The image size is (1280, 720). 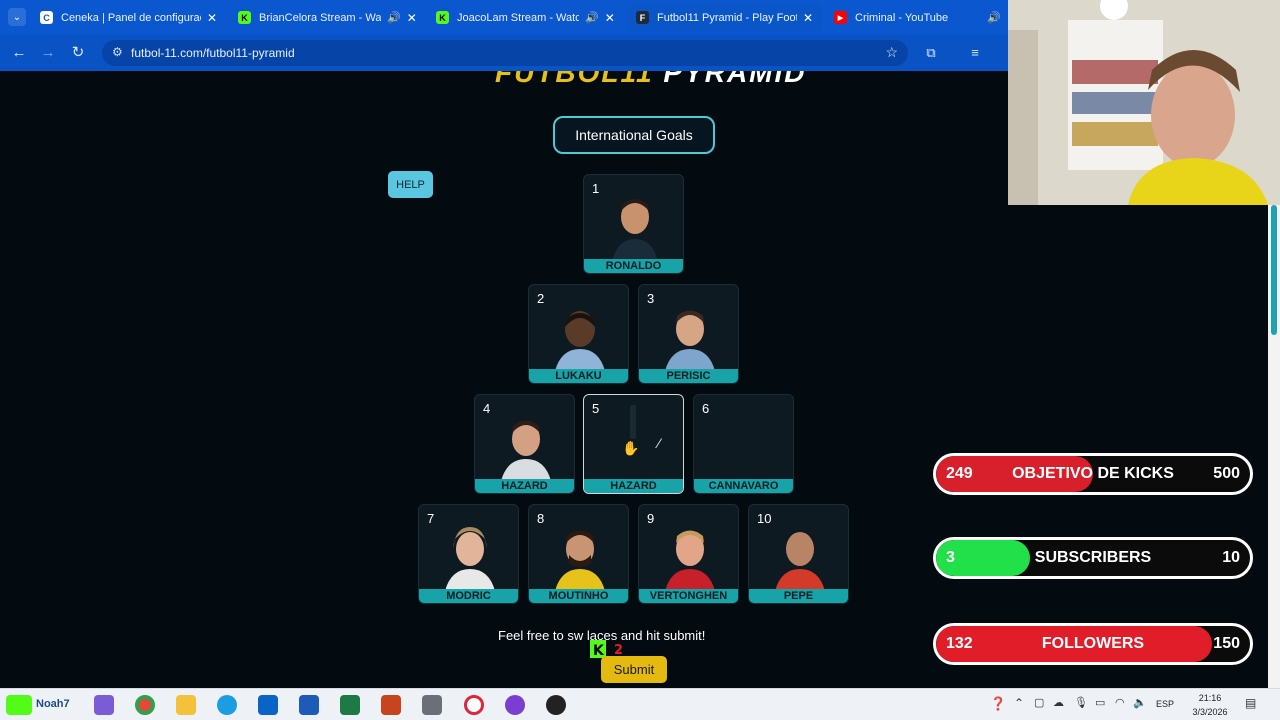 I want to click on pyramid-slot-5: 5 ✋ ⁄ HAZARD, so click(x=633, y=444).